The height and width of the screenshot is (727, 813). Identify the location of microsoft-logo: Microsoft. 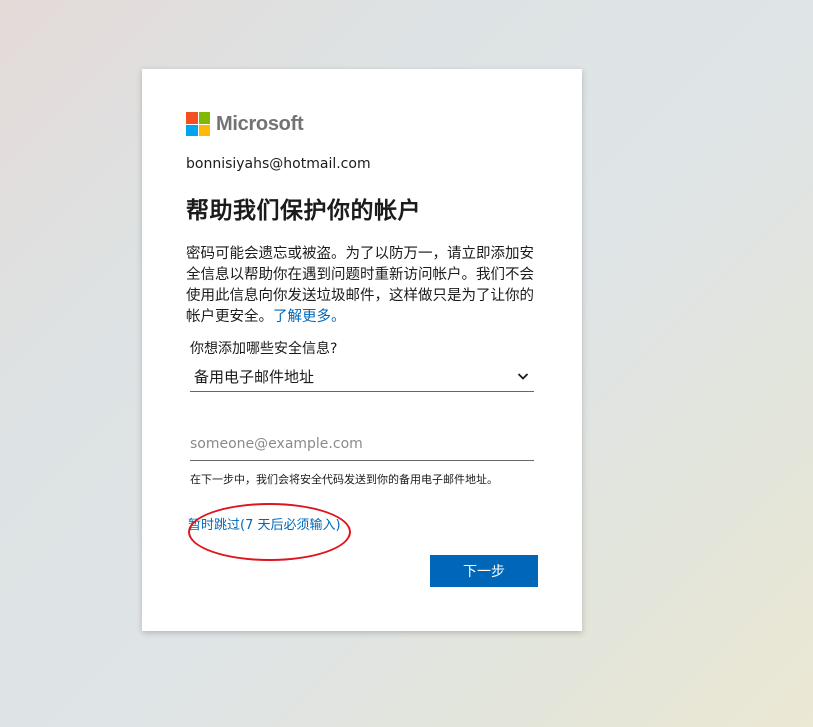
(245, 124).